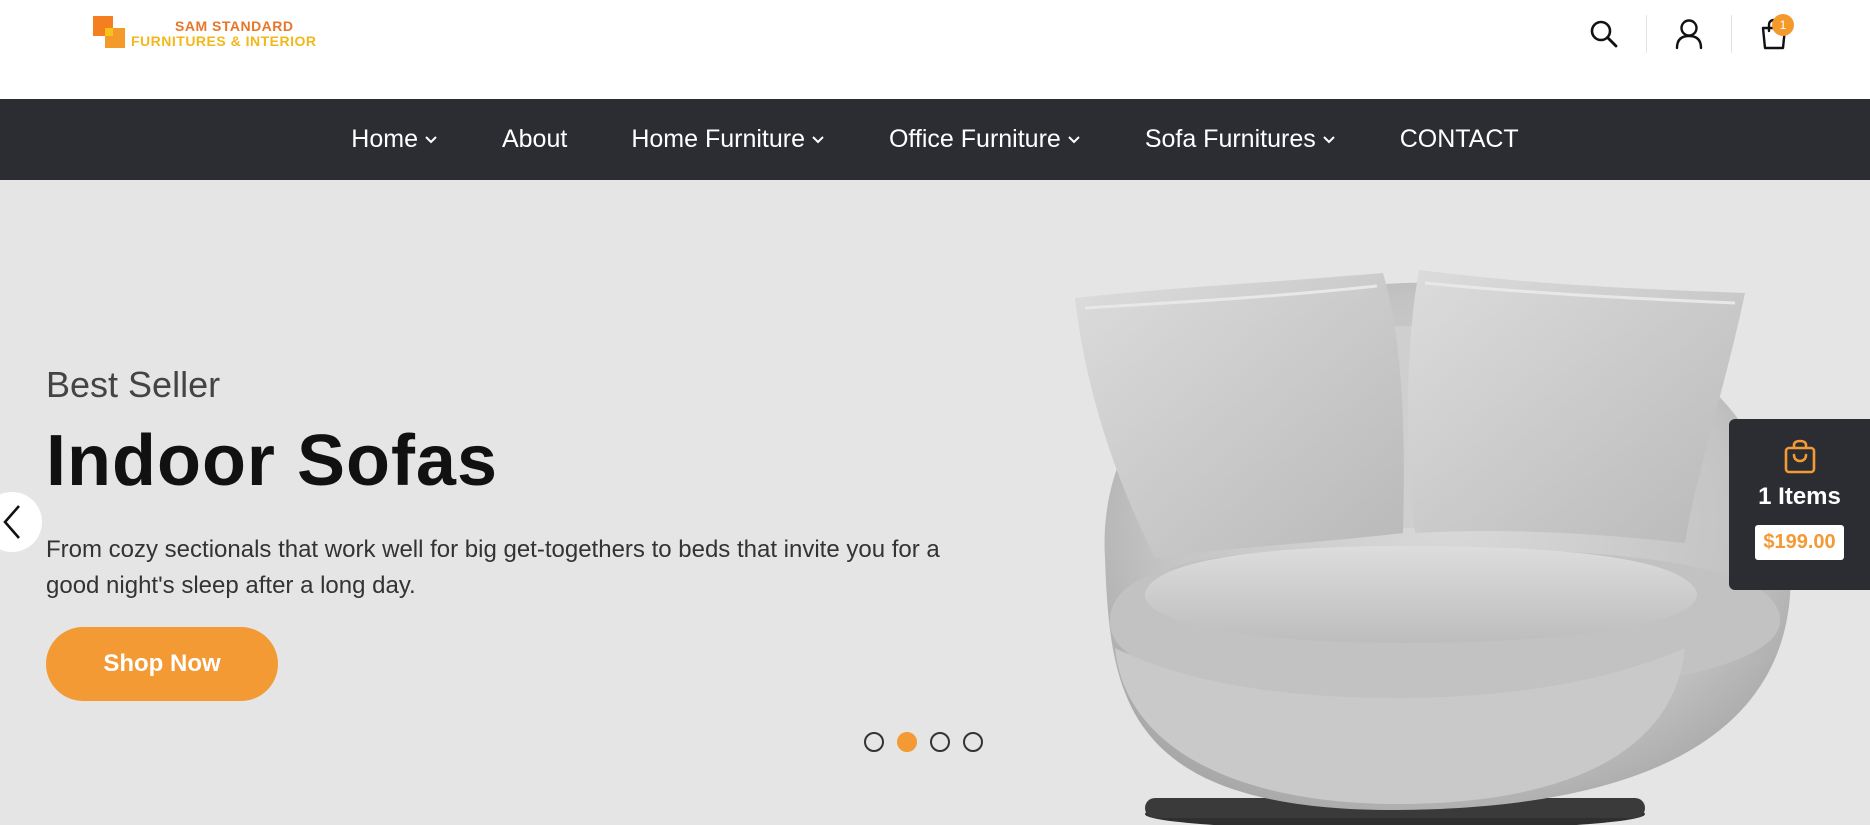 Image resolution: width=1870 pixels, height=825 pixels. What do you see at coordinates (1799, 542) in the screenshot?
I see `cart-total-price: $199.00` at bounding box center [1799, 542].